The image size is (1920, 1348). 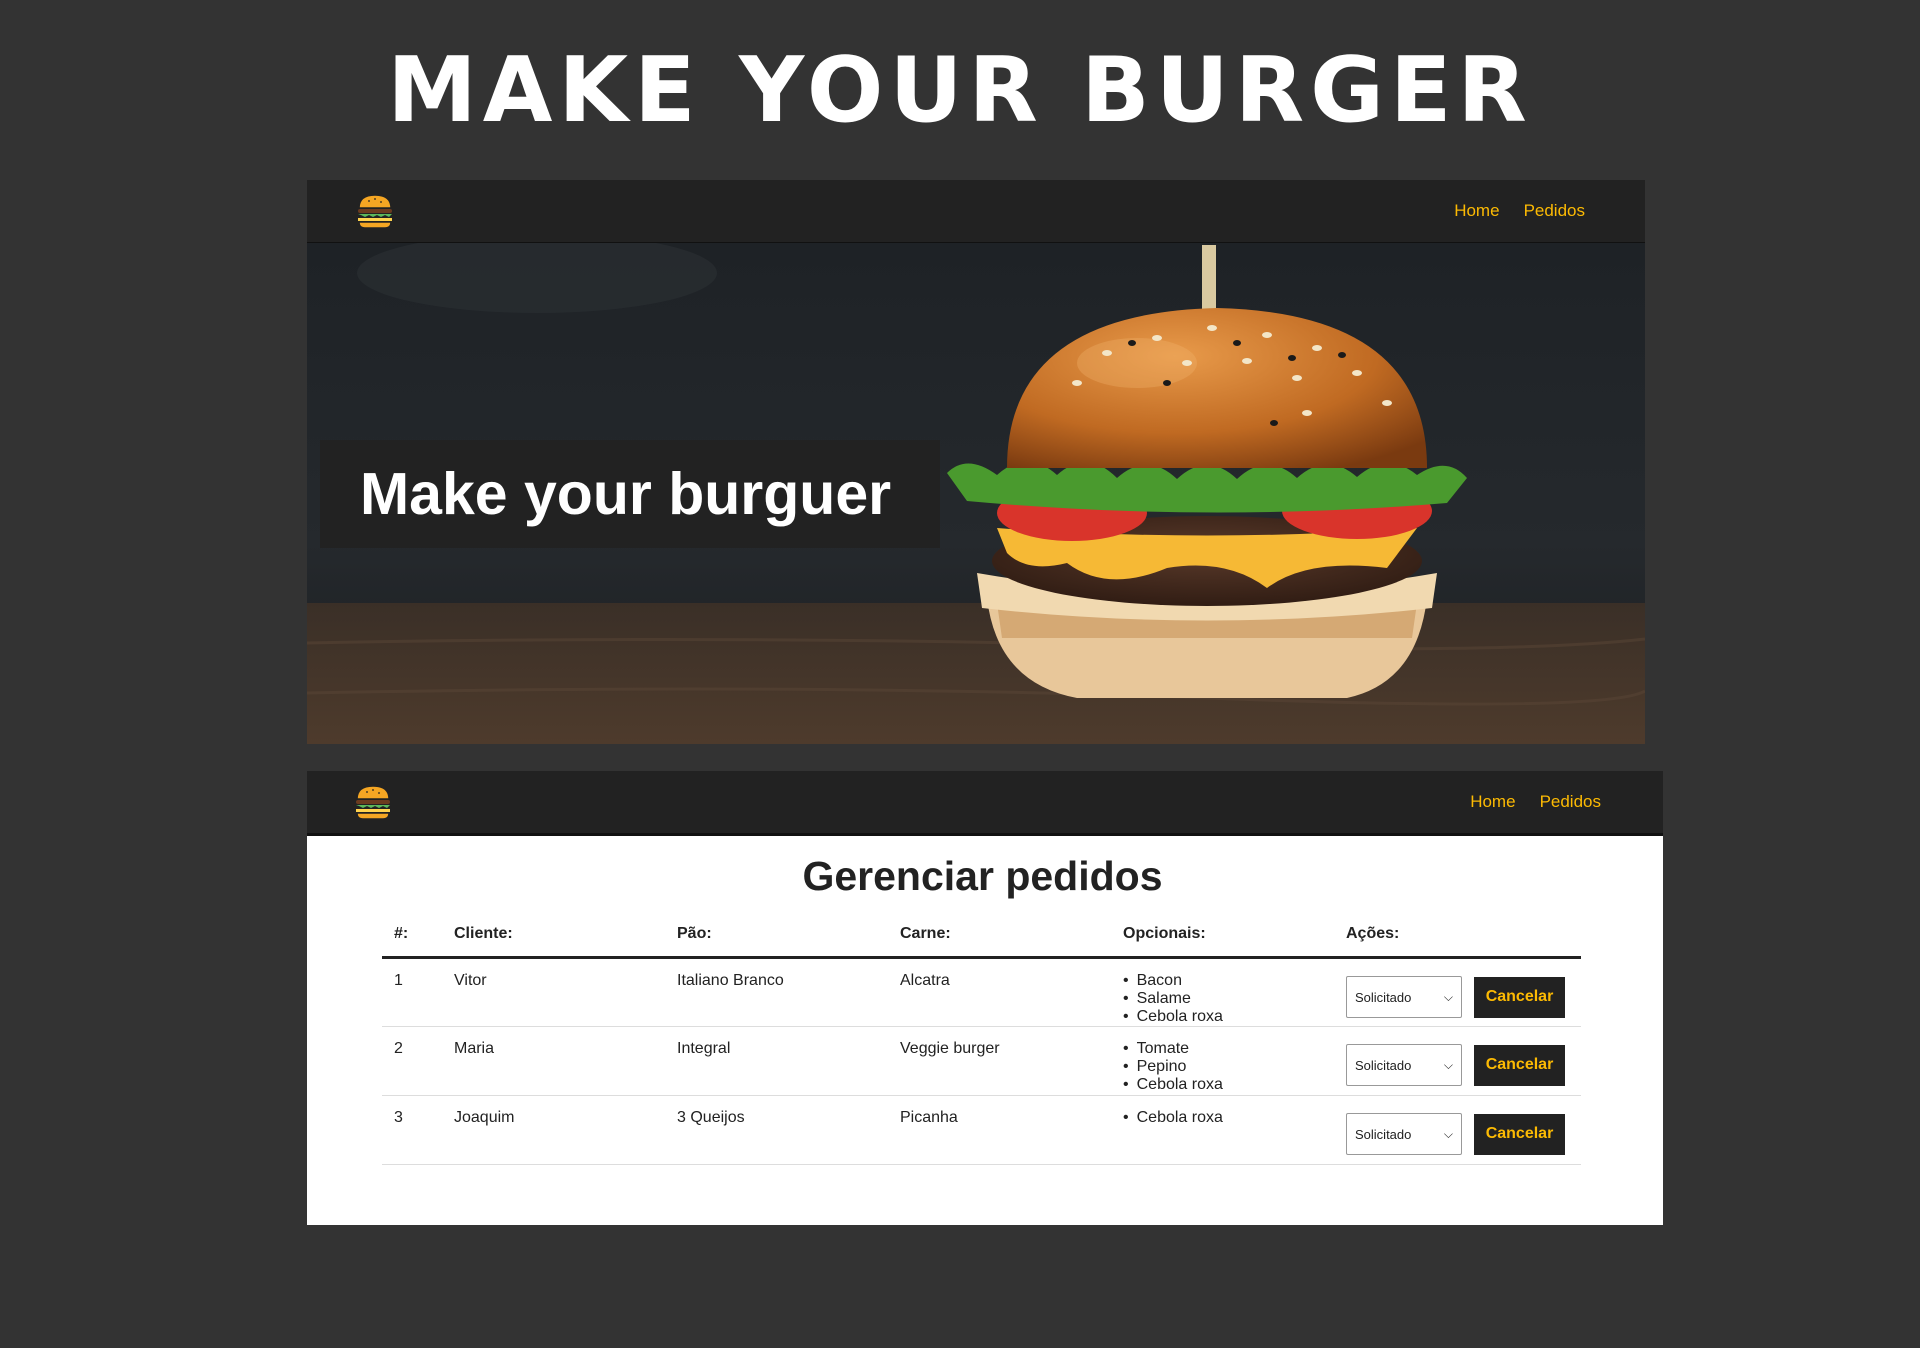 What do you see at coordinates (412, 941) in the screenshot?
I see `col-header-id: #:` at bounding box center [412, 941].